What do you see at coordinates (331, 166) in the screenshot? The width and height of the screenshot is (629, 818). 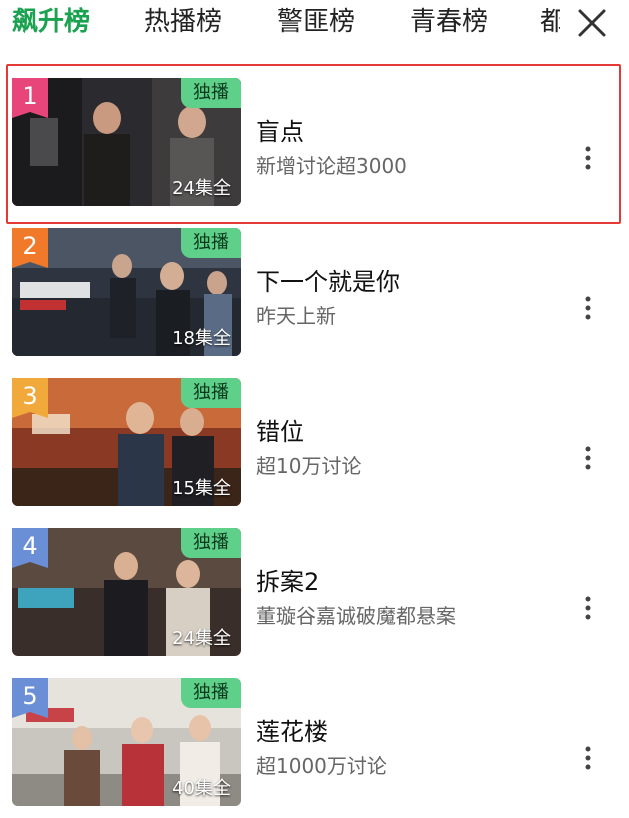 I see `item-subtitle: 新增讨论超3000` at bounding box center [331, 166].